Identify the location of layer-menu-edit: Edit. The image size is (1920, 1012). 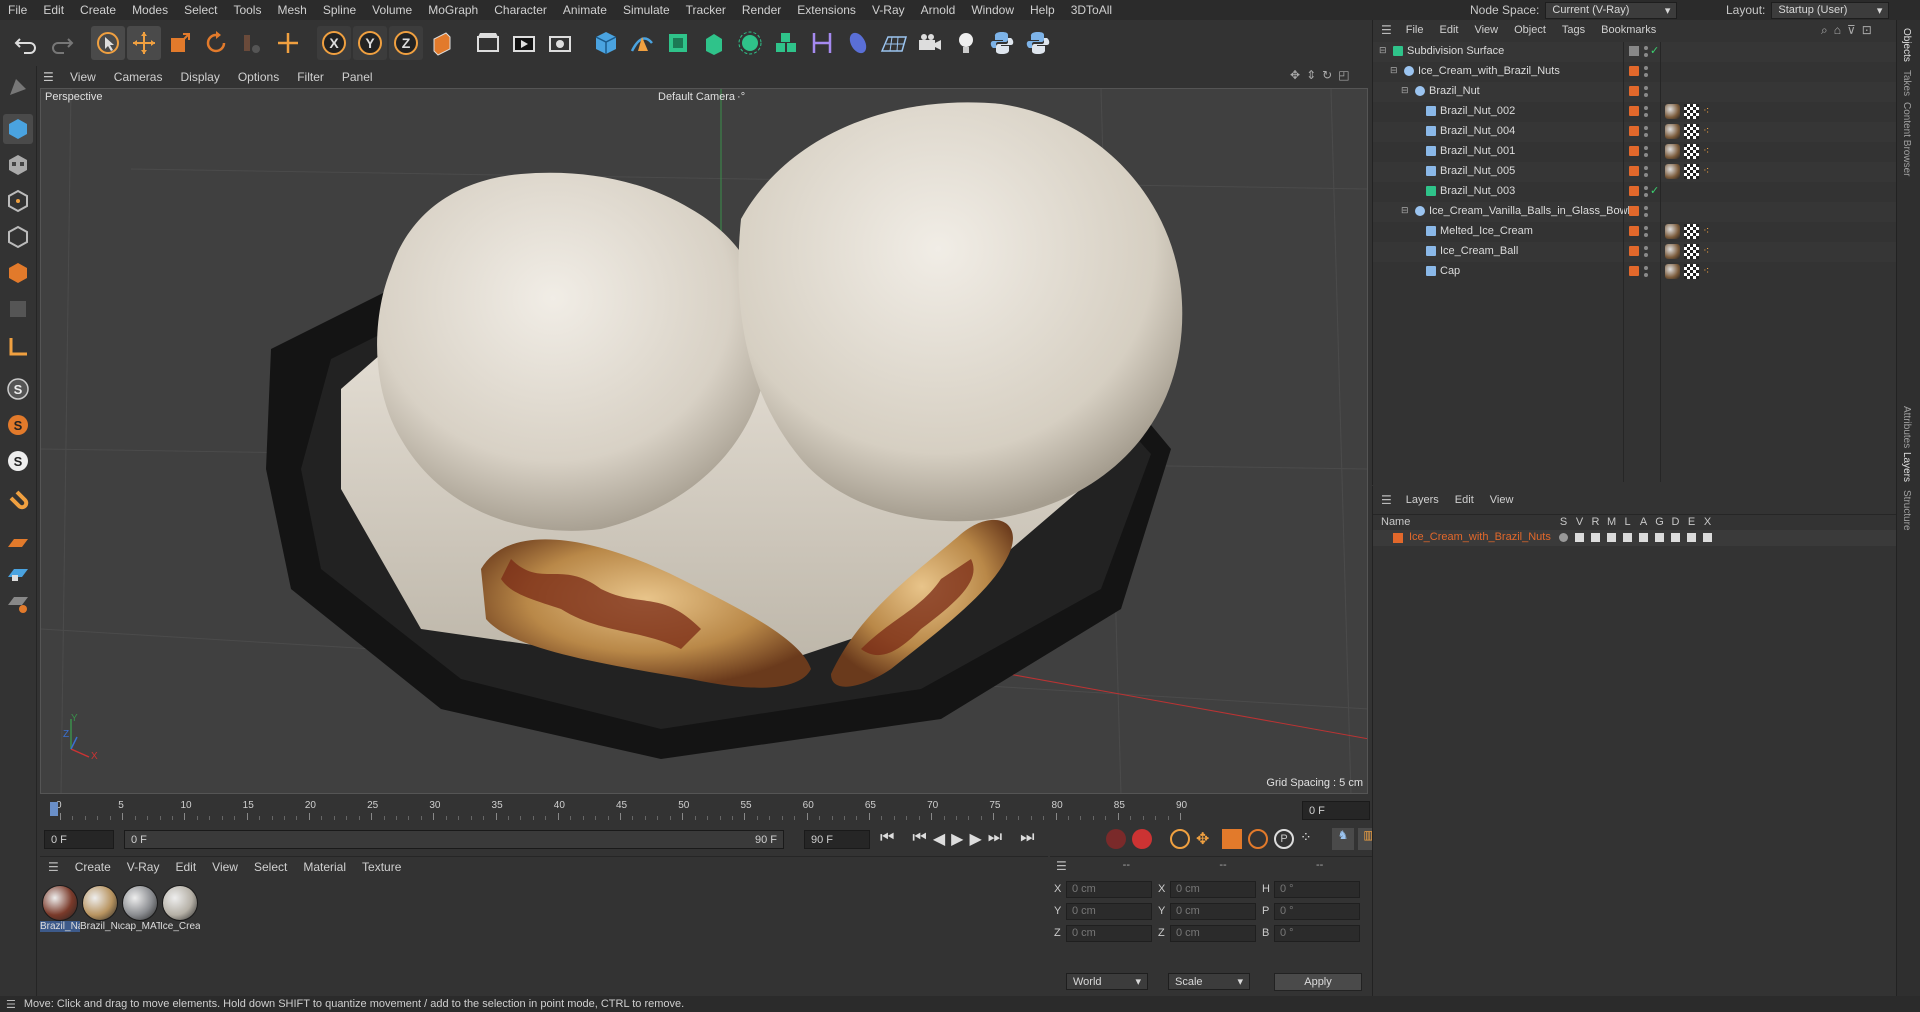
(1464, 500).